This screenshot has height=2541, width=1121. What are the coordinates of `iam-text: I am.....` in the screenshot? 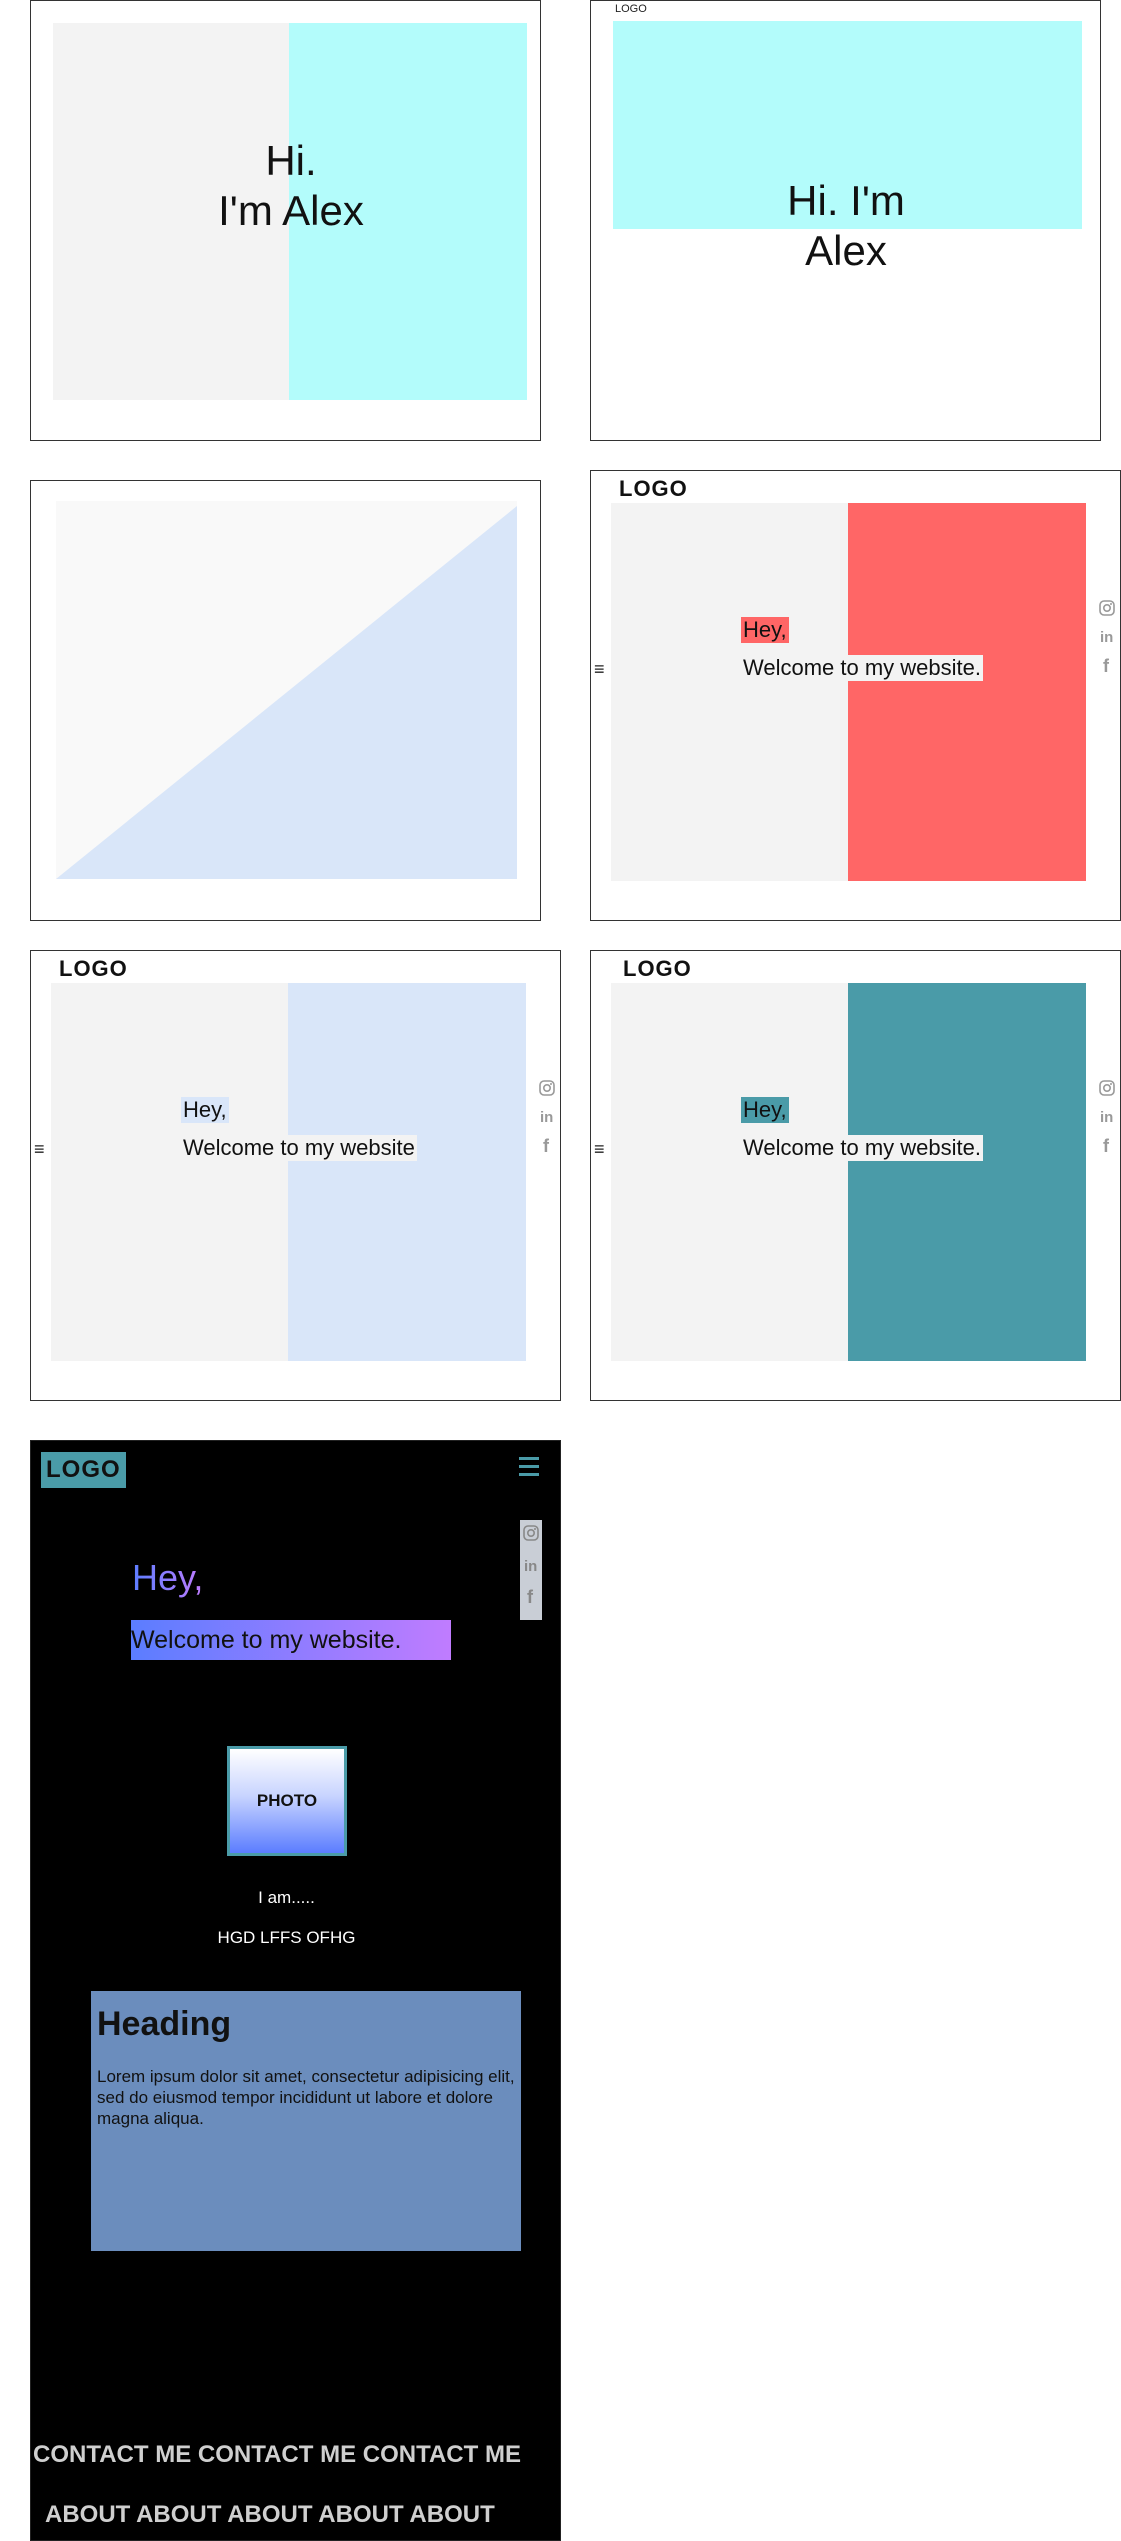 It's located at (286, 1897).